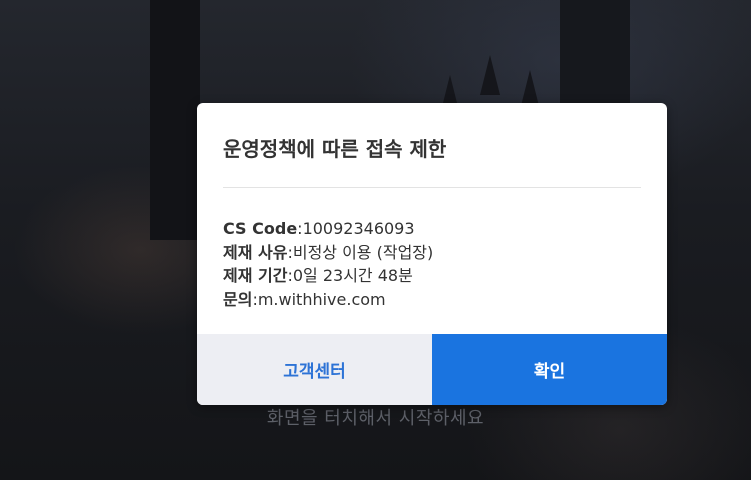  What do you see at coordinates (433, 229) in the screenshot?
I see `cs-code-row: CS Code:10092346093` at bounding box center [433, 229].